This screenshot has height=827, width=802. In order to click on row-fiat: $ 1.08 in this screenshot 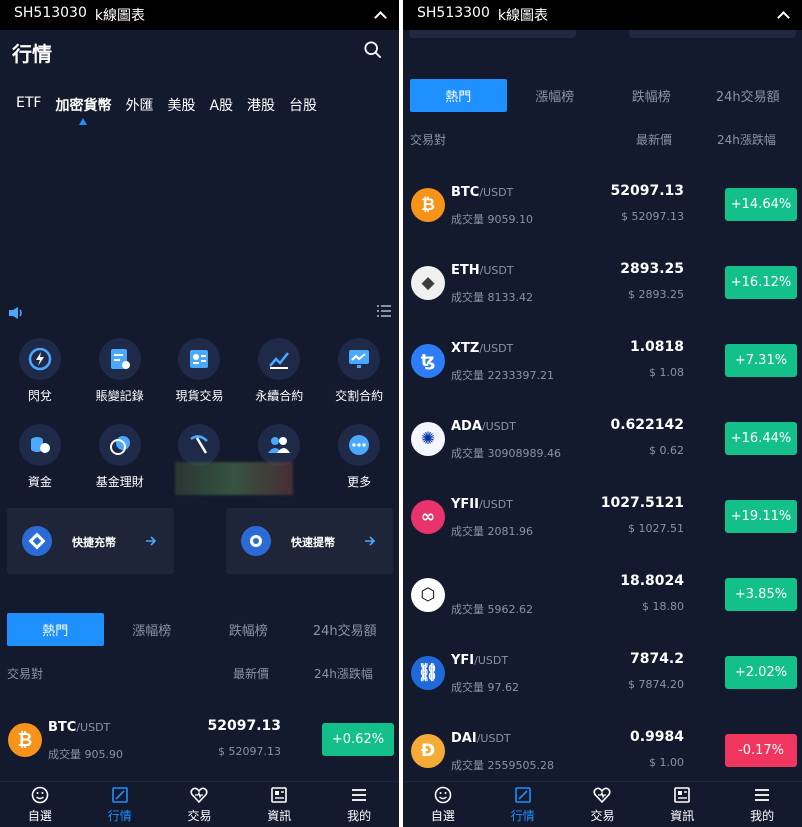, I will do `click(666, 372)`.